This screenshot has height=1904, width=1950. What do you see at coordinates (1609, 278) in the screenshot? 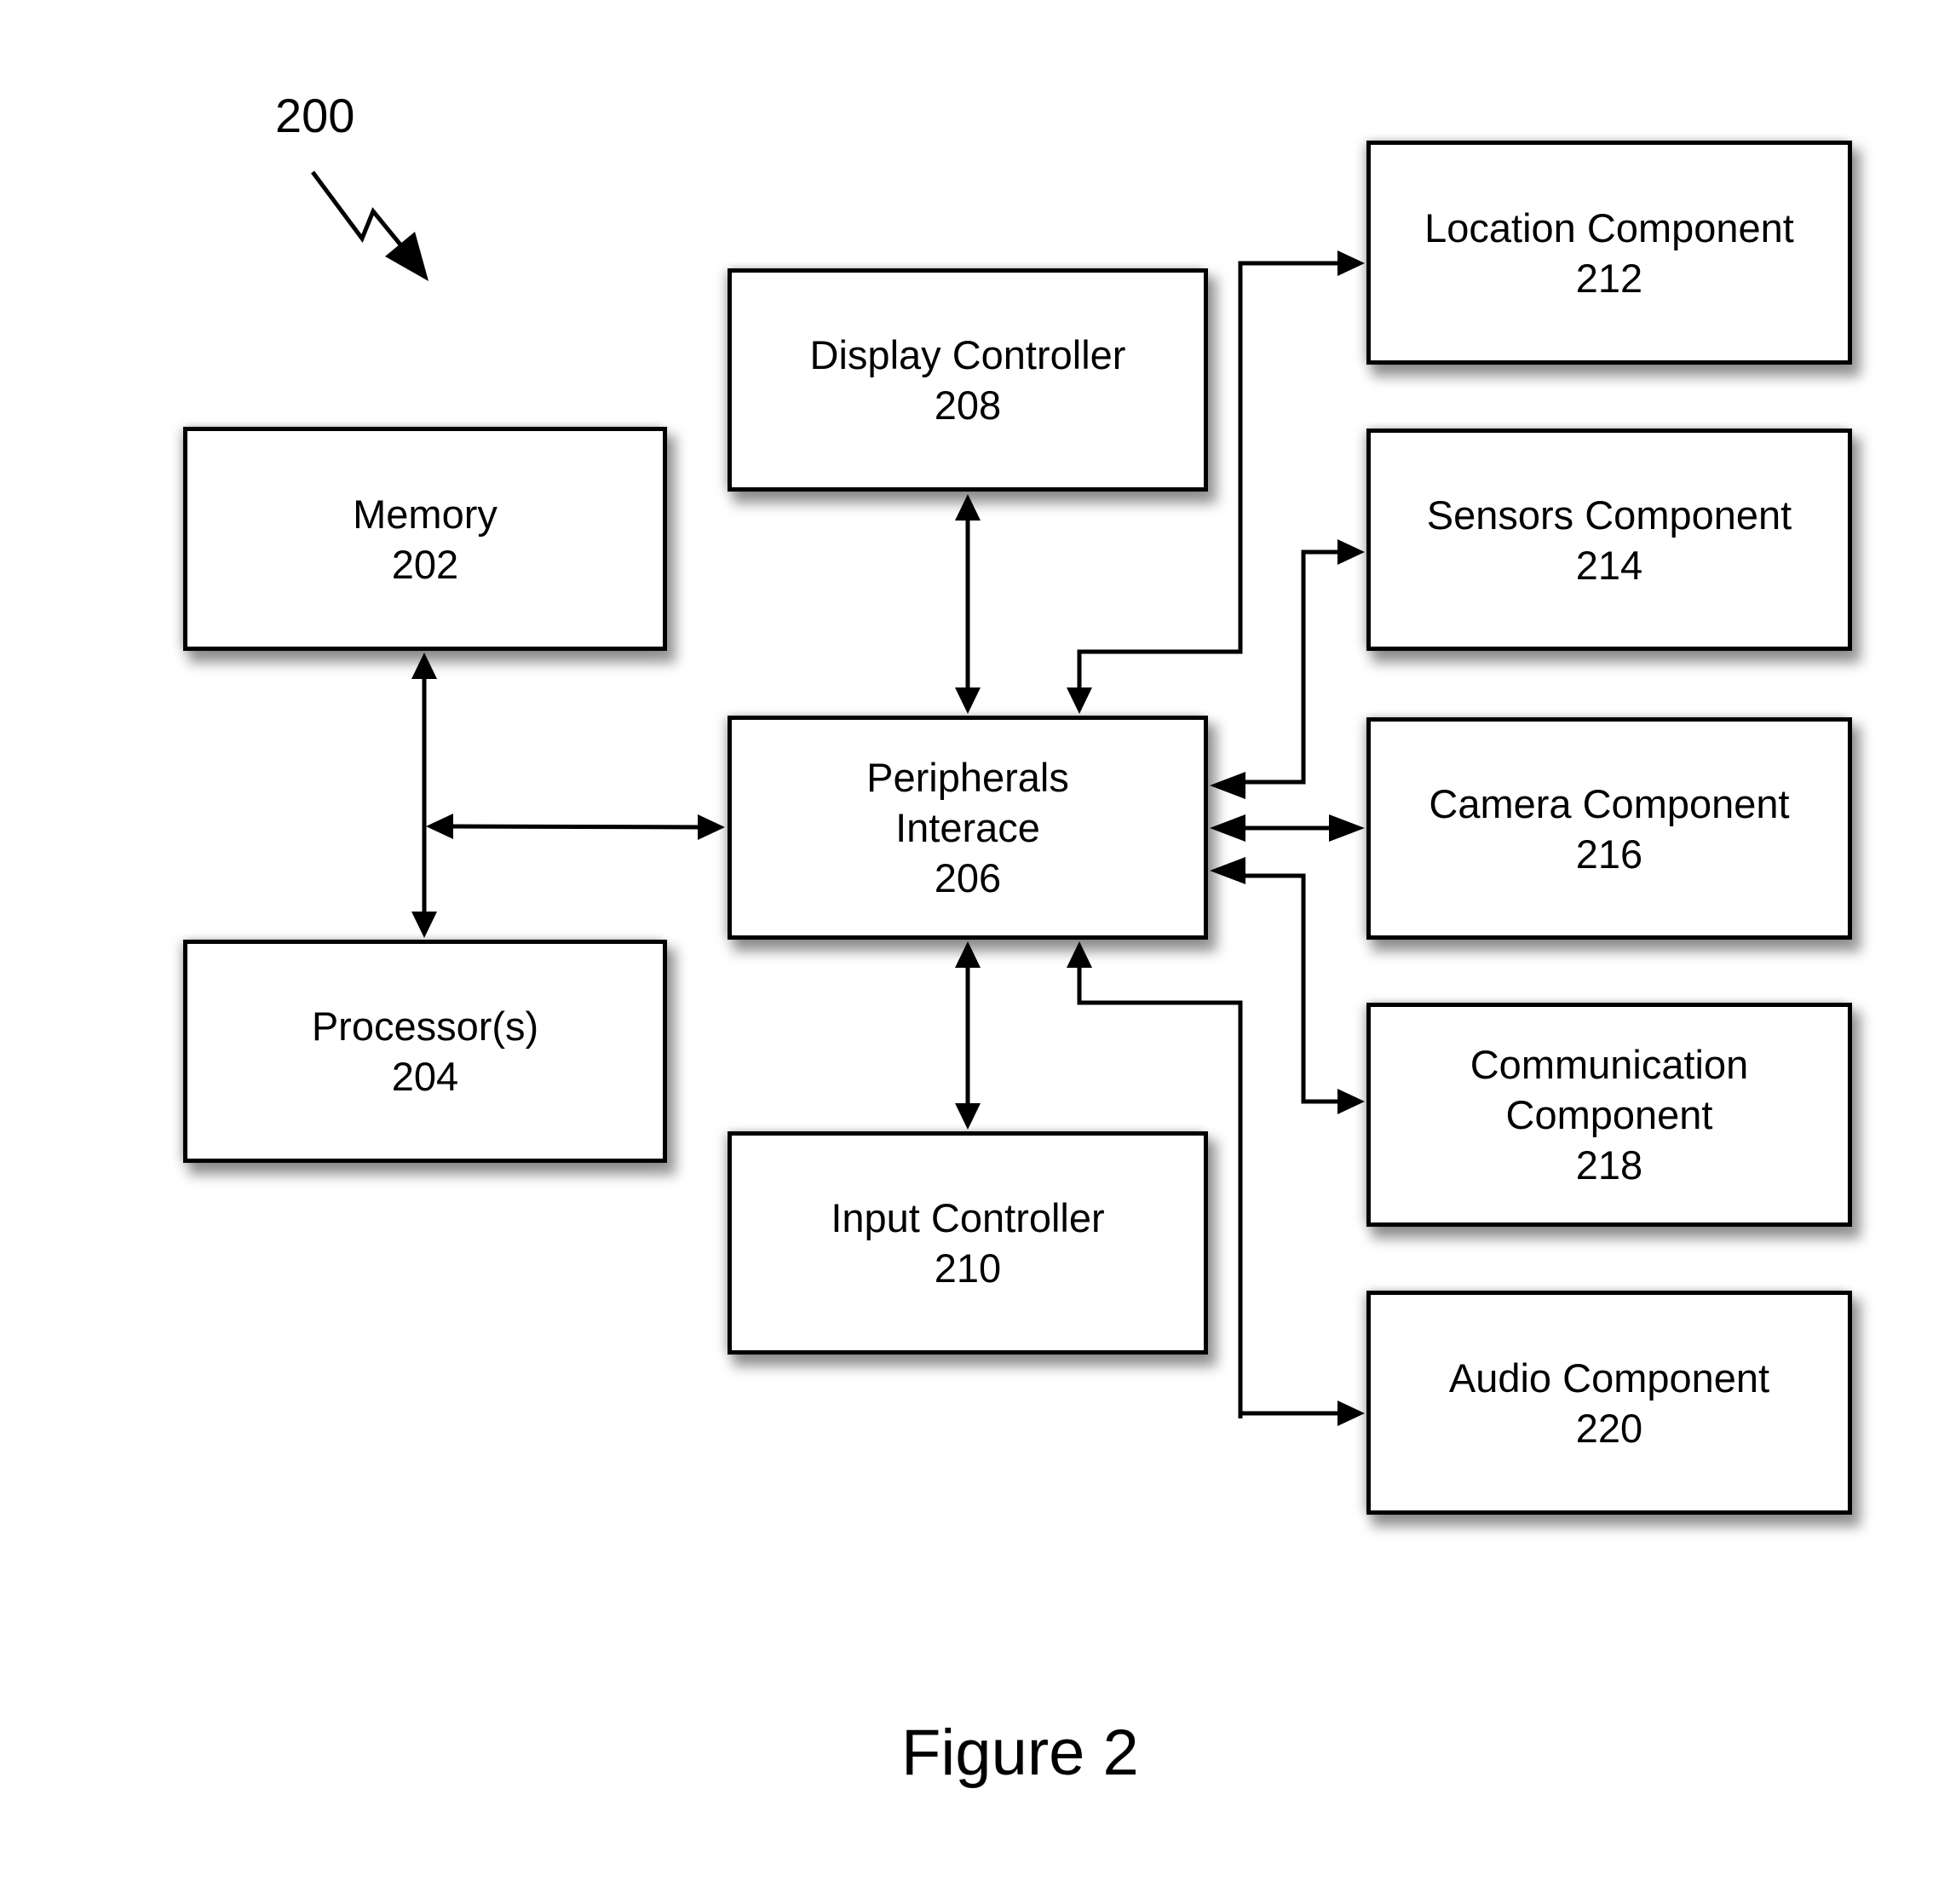
I see `location-component-number: 212` at bounding box center [1609, 278].